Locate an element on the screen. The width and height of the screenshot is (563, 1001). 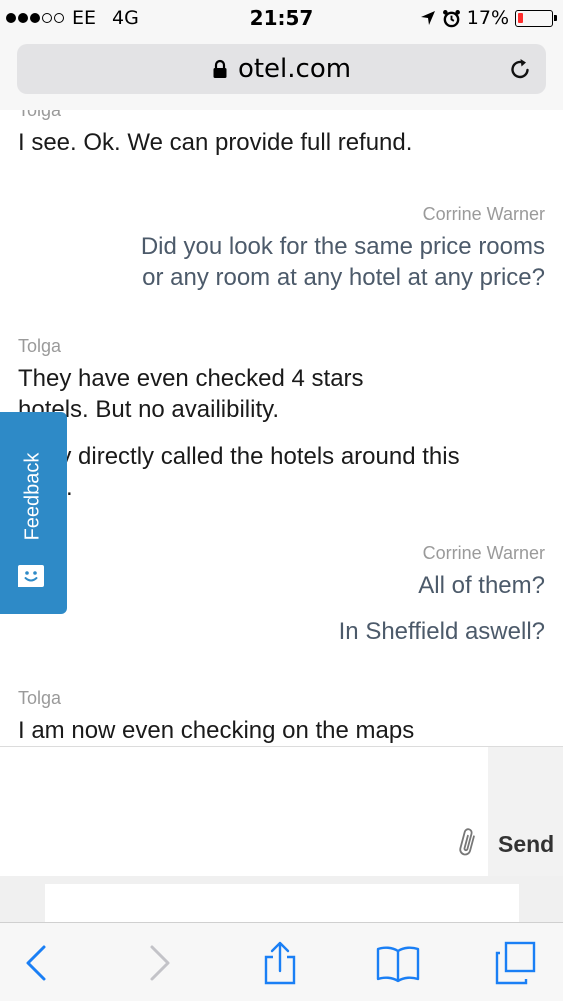
battery-icon is located at coordinates (536, 18).